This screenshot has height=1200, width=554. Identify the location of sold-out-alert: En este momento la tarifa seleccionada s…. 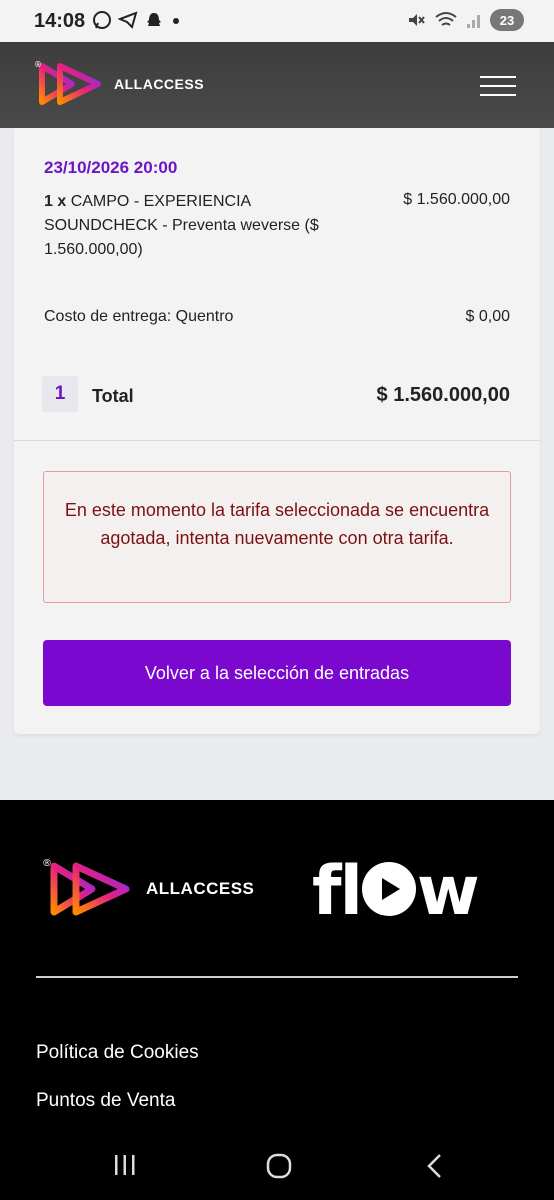
(277, 537).